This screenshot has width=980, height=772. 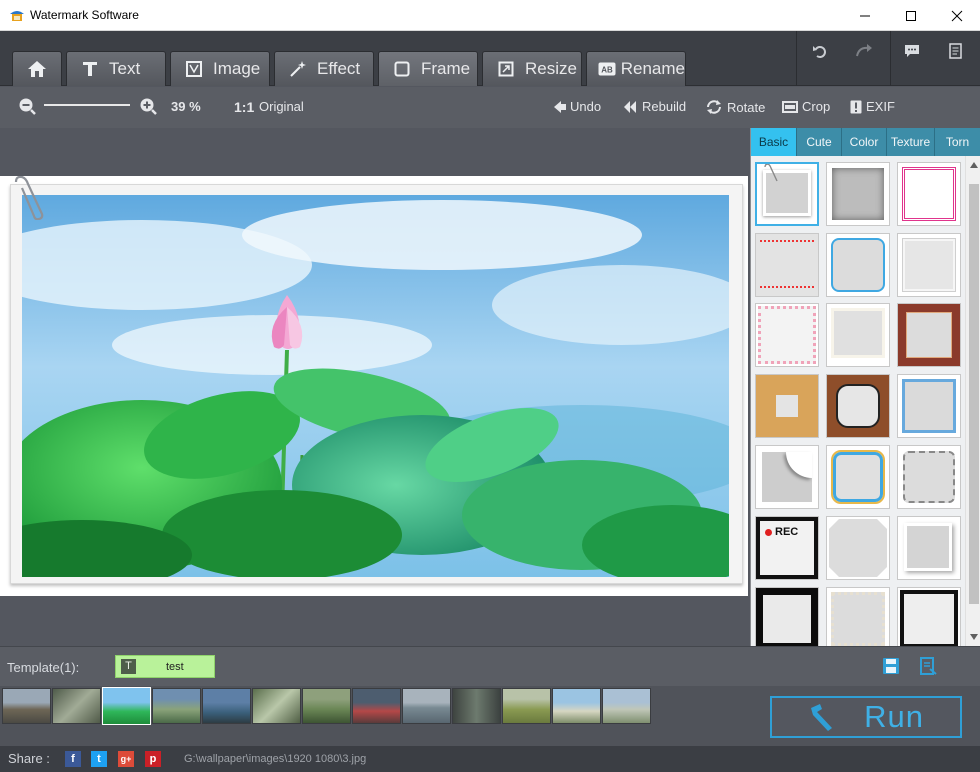 What do you see at coordinates (532, 68) in the screenshot?
I see `tab-resize: Resize` at bounding box center [532, 68].